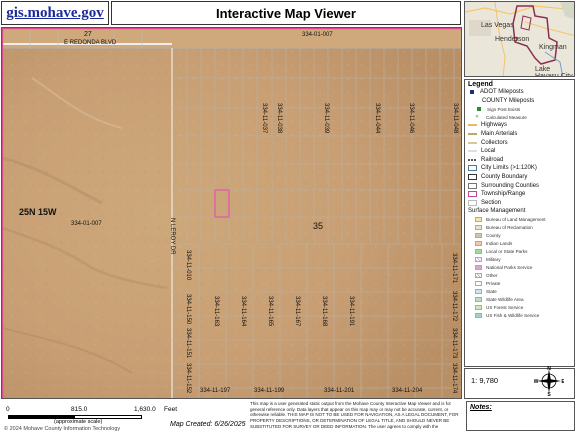  Describe the element at coordinates (499, 134) in the screenshot. I see `legend-item-label: Main Arterials` at that location.